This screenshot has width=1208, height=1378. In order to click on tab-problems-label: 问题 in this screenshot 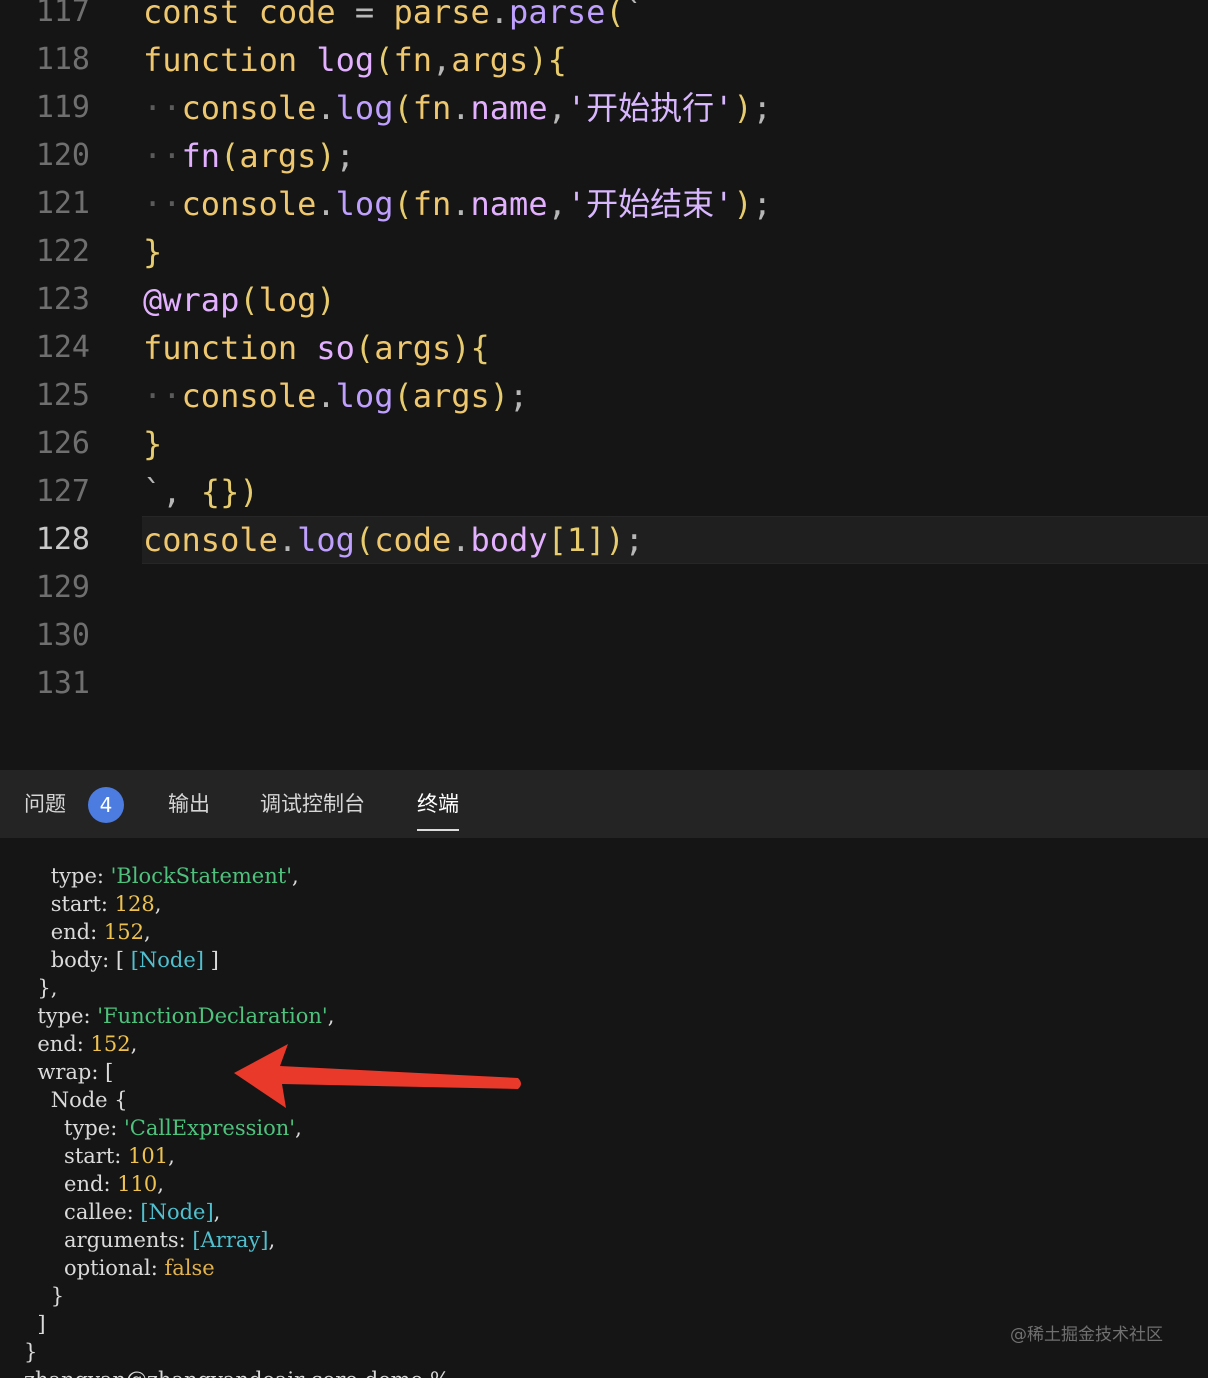, I will do `click(45, 804)`.